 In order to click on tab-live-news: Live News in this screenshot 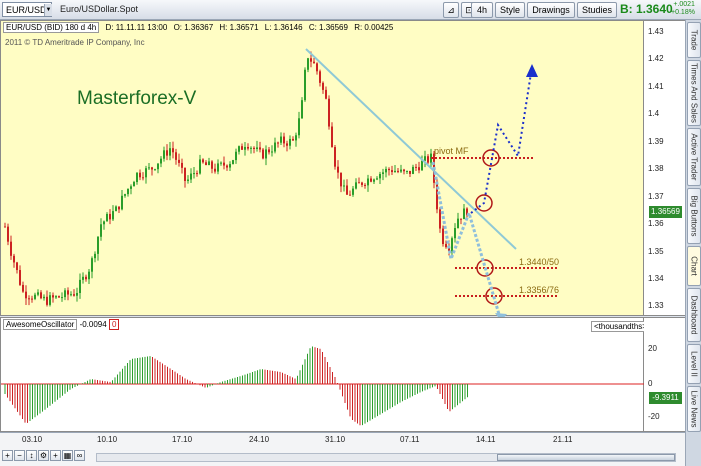, I will do `click(694, 409)`.